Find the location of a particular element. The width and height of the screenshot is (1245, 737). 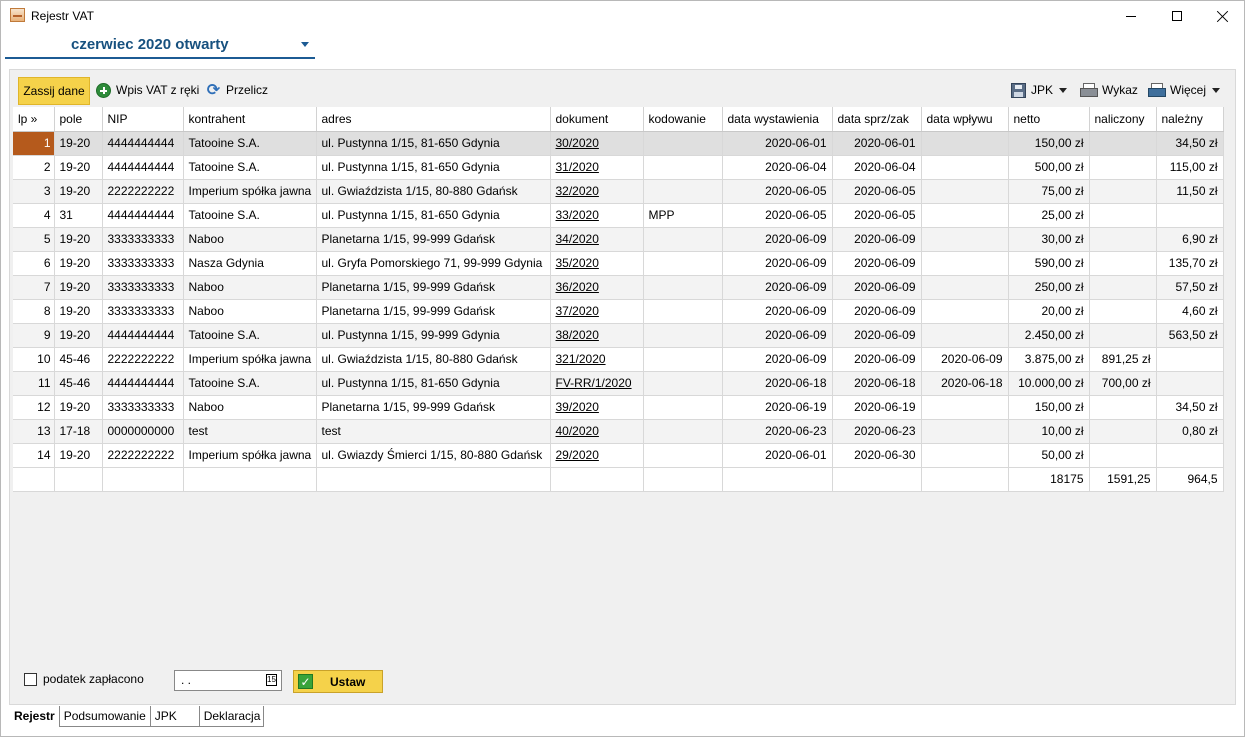

column-header-pole: pole is located at coordinates (78, 119).